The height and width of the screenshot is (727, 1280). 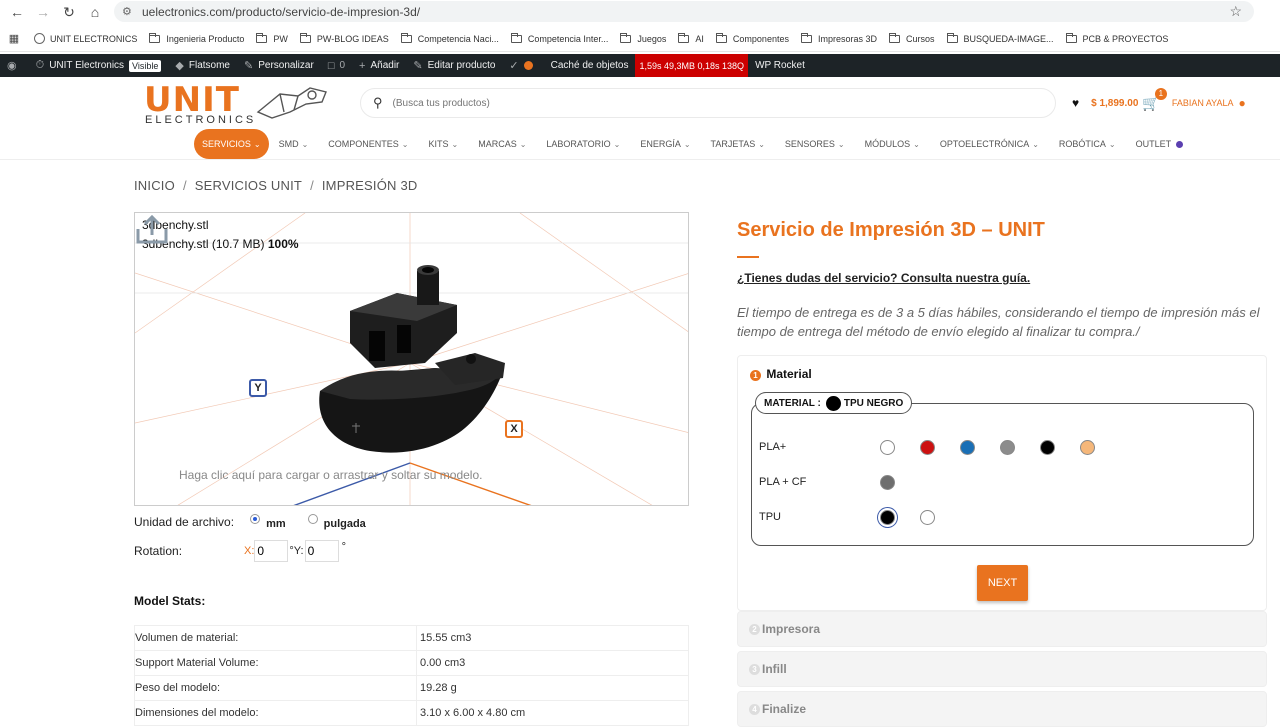 What do you see at coordinates (1160, 144) in the screenshot?
I see `nav-item-outlet: OUTLET` at bounding box center [1160, 144].